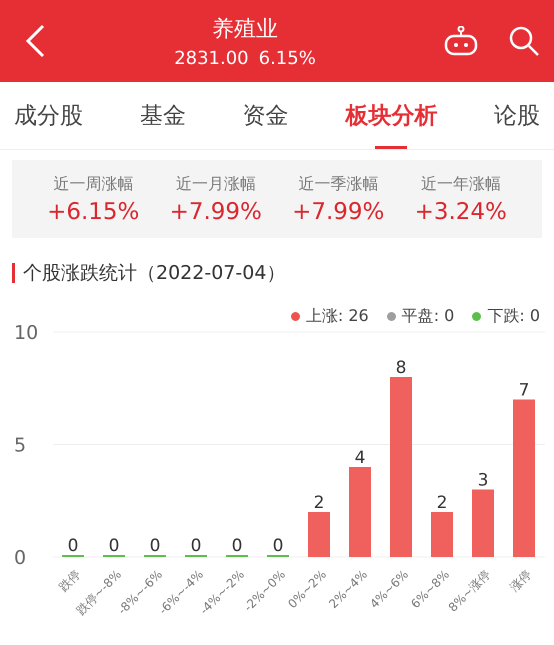 This screenshot has height=645, width=554. Describe the element at coordinates (287, 58) in the screenshot. I see `index-change: 6.15%` at that location.